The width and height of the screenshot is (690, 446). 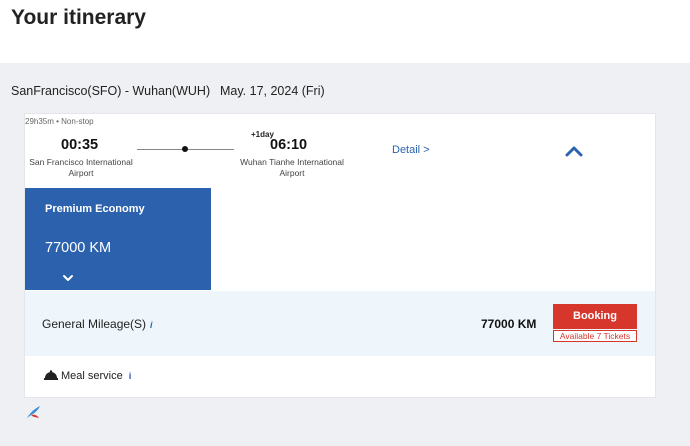 I want to click on detail-link: Detail >, so click(x=411, y=150).